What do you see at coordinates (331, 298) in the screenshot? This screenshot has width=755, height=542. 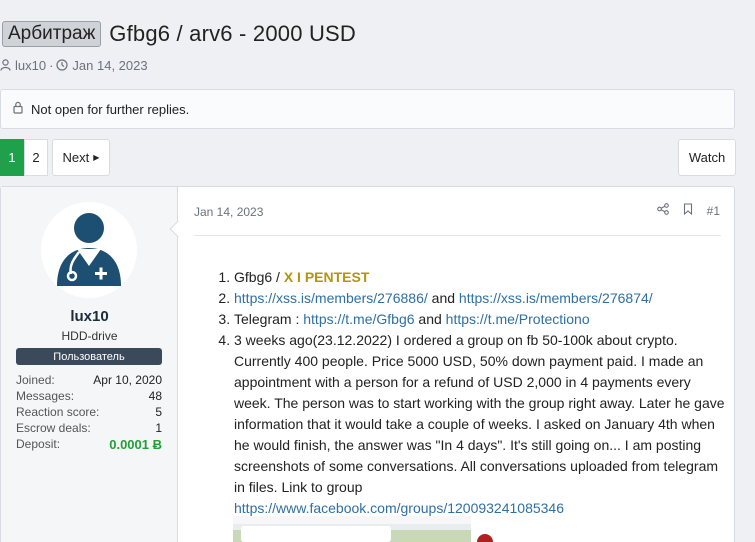 I see `link: https://xss.is/members/276886/` at bounding box center [331, 298].